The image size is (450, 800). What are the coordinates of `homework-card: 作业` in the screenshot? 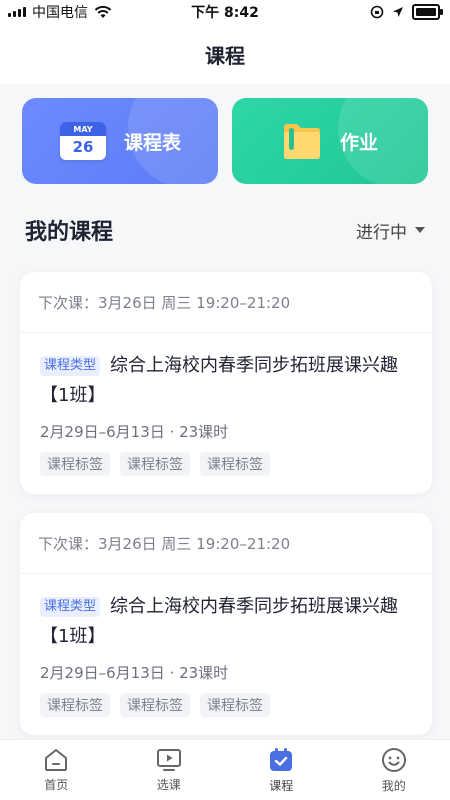 It's located at (330, 141).